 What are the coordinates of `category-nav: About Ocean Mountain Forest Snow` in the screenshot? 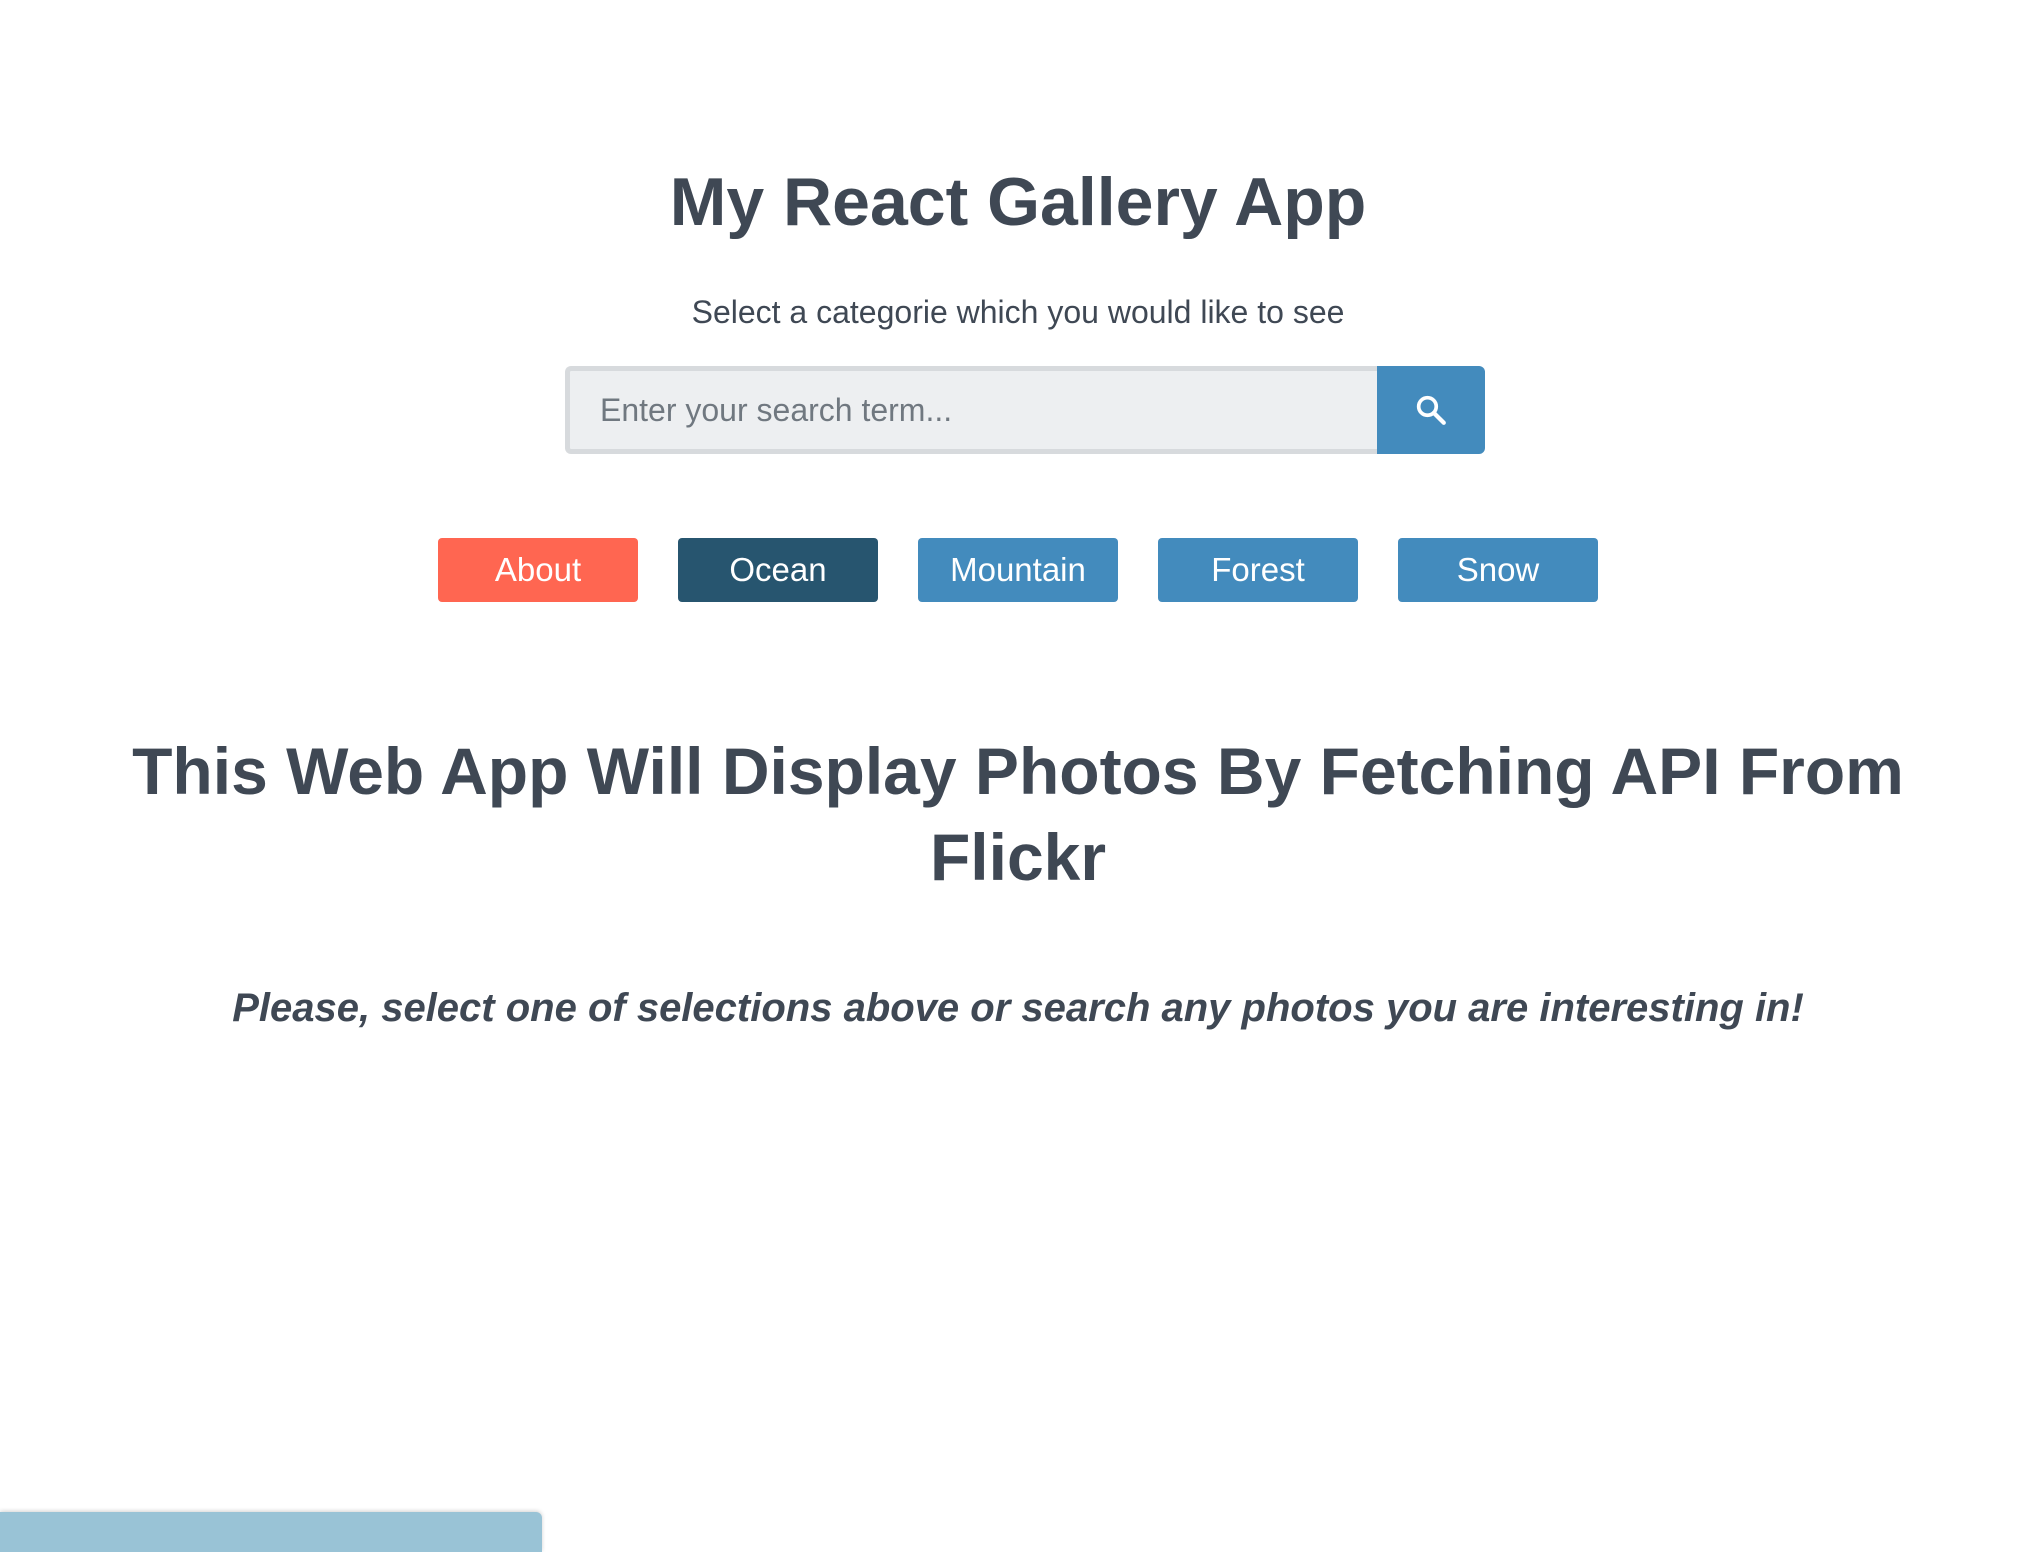 It's located at (1018, 570).